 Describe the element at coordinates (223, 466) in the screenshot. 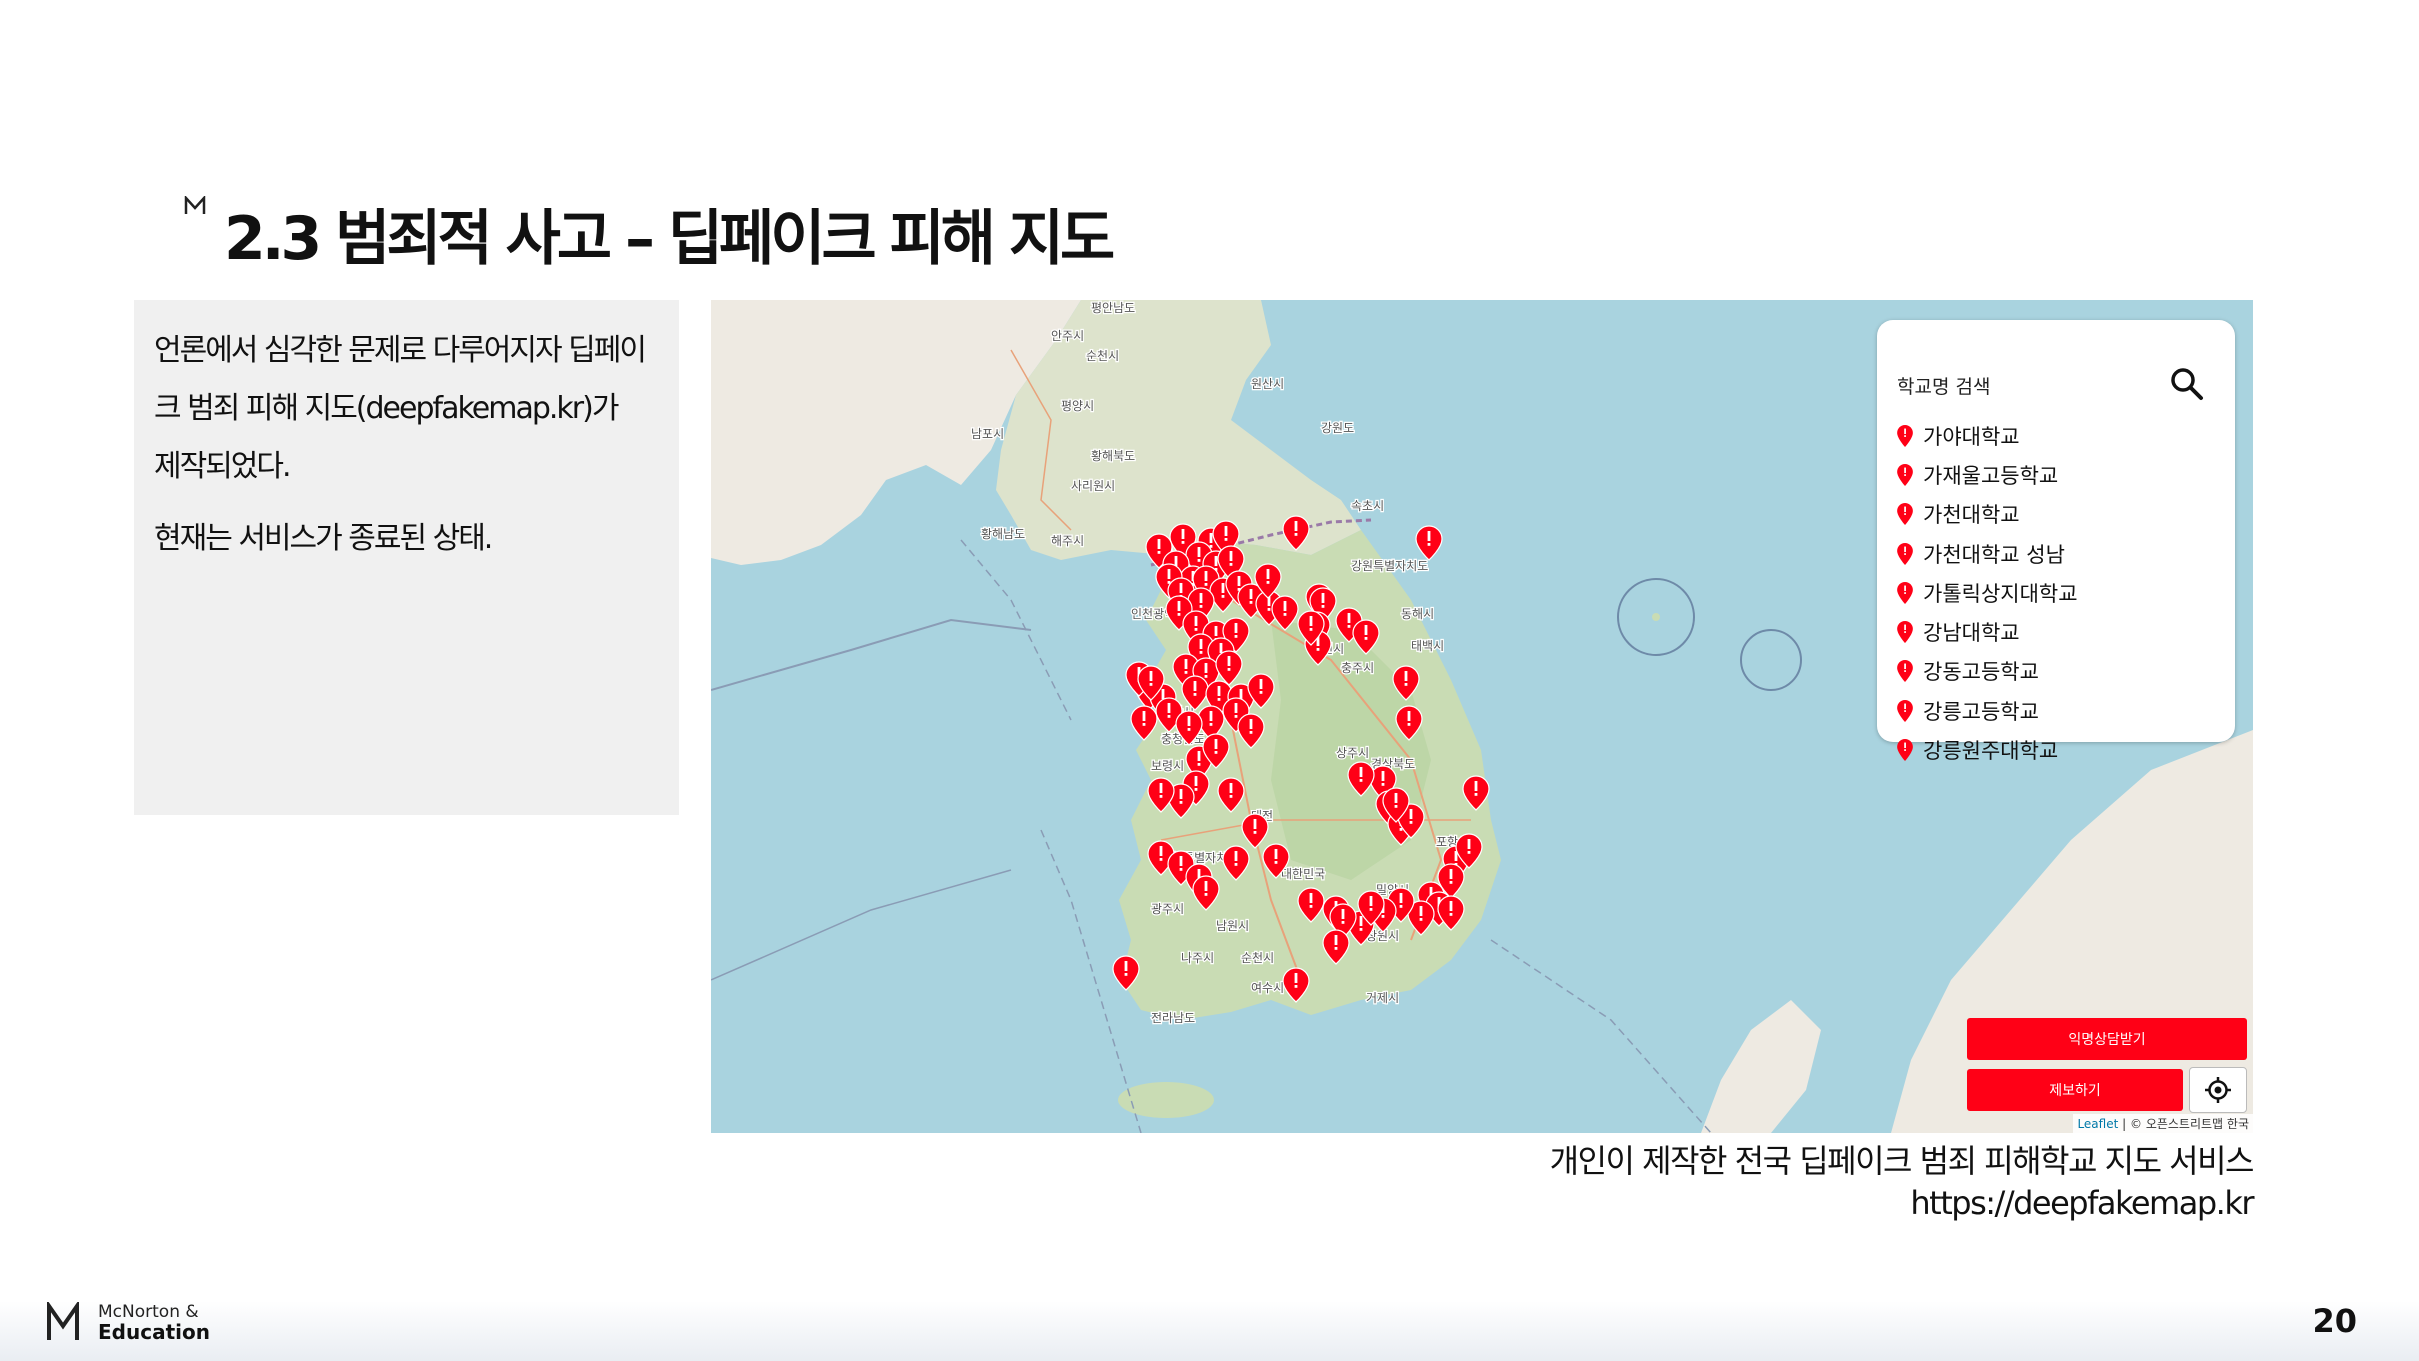

I see `body-line-3: 제작되었다.` at that location.